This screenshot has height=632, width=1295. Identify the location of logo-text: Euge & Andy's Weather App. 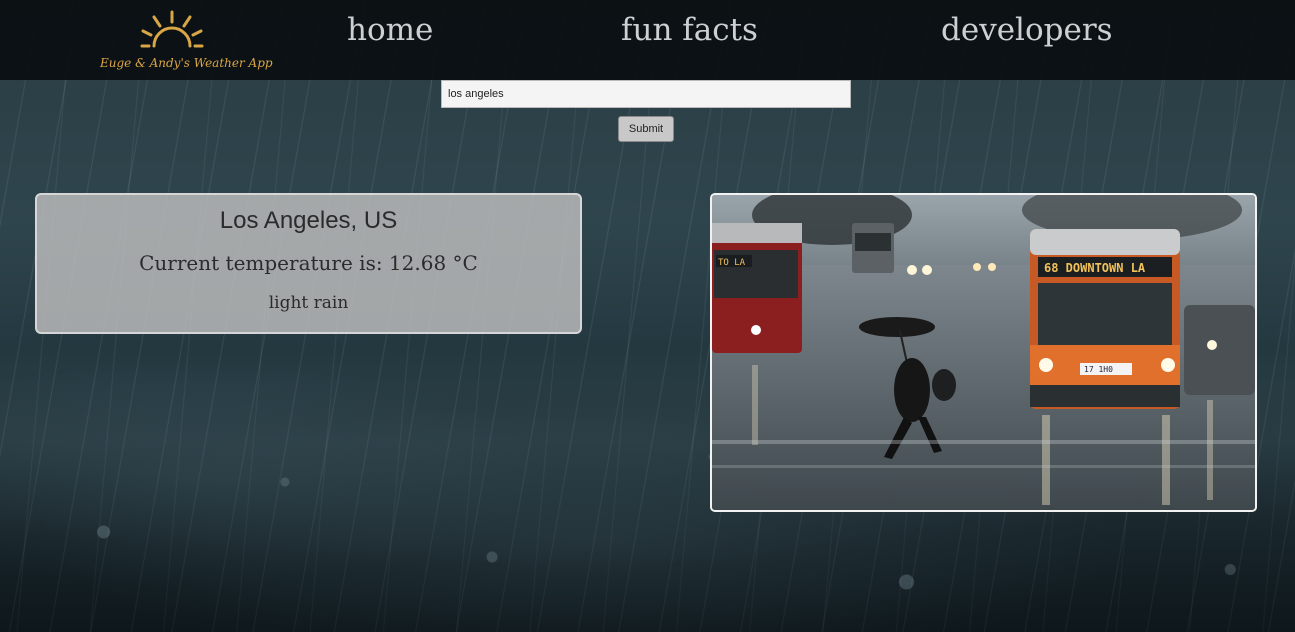
(186, 63).